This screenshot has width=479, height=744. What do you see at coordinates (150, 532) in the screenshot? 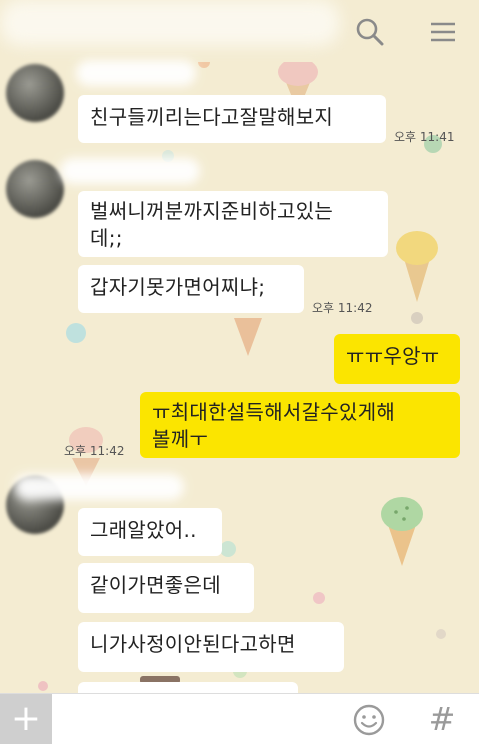
I see `message-bubble: 그래알았어..` at bounding box center [150, 532].